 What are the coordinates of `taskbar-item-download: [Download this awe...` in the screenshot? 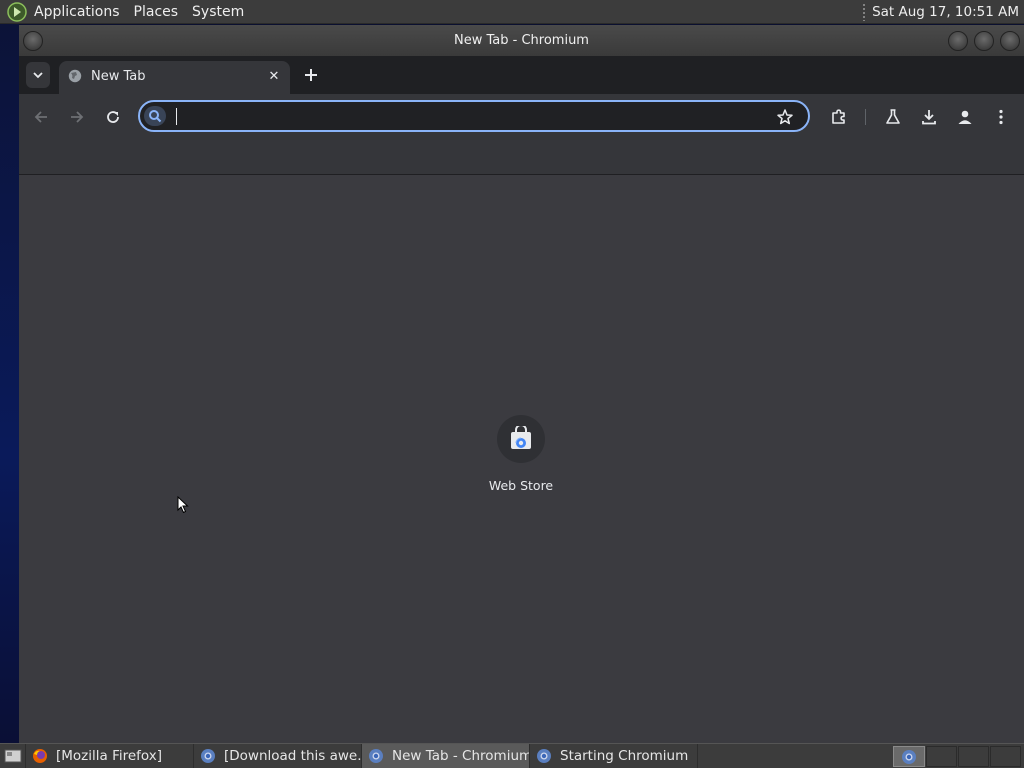 It's located at (278, 756).